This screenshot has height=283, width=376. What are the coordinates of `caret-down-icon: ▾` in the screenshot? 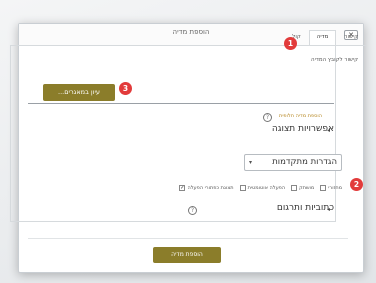 It's located at (251, 162).